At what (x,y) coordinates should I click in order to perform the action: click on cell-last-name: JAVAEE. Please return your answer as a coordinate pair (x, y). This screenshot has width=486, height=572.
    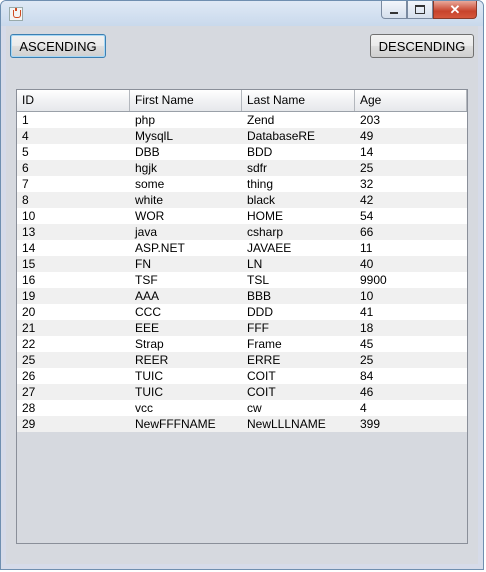
    Looking at the image, I should click on (298, 248).